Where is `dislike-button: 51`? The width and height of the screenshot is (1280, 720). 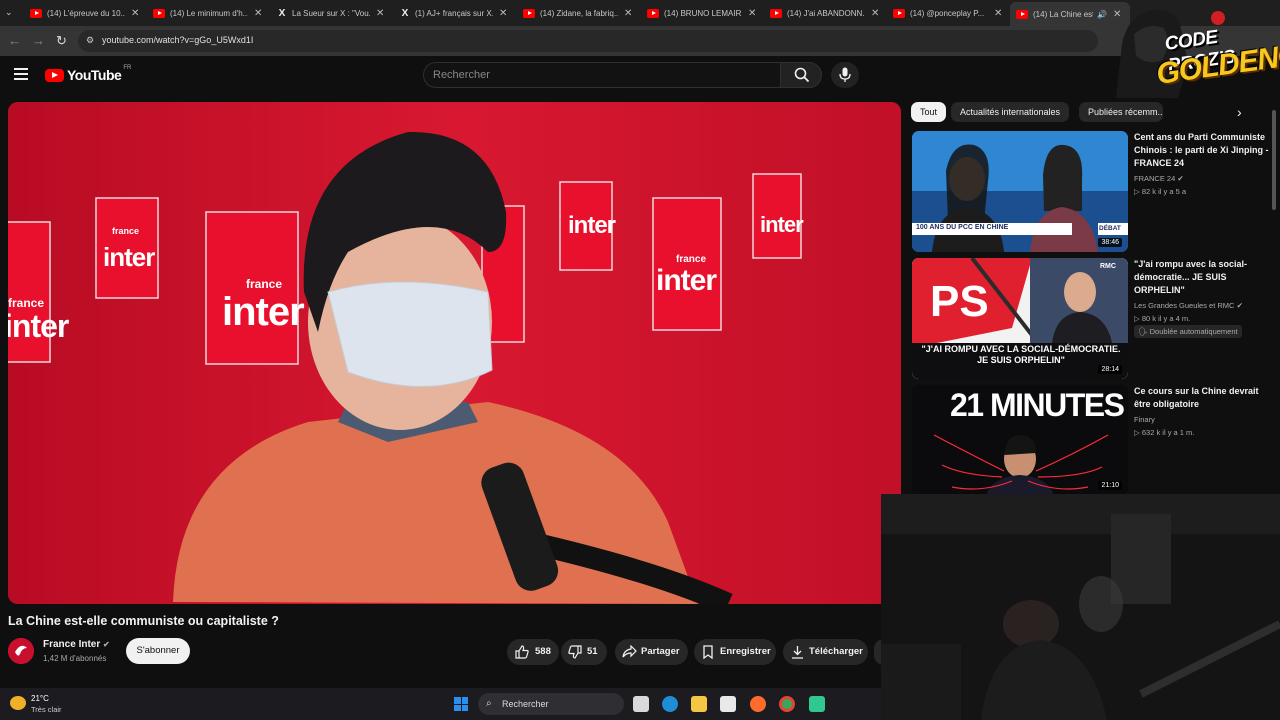 dislike-button: 51 is located at coordinates (584, 652).